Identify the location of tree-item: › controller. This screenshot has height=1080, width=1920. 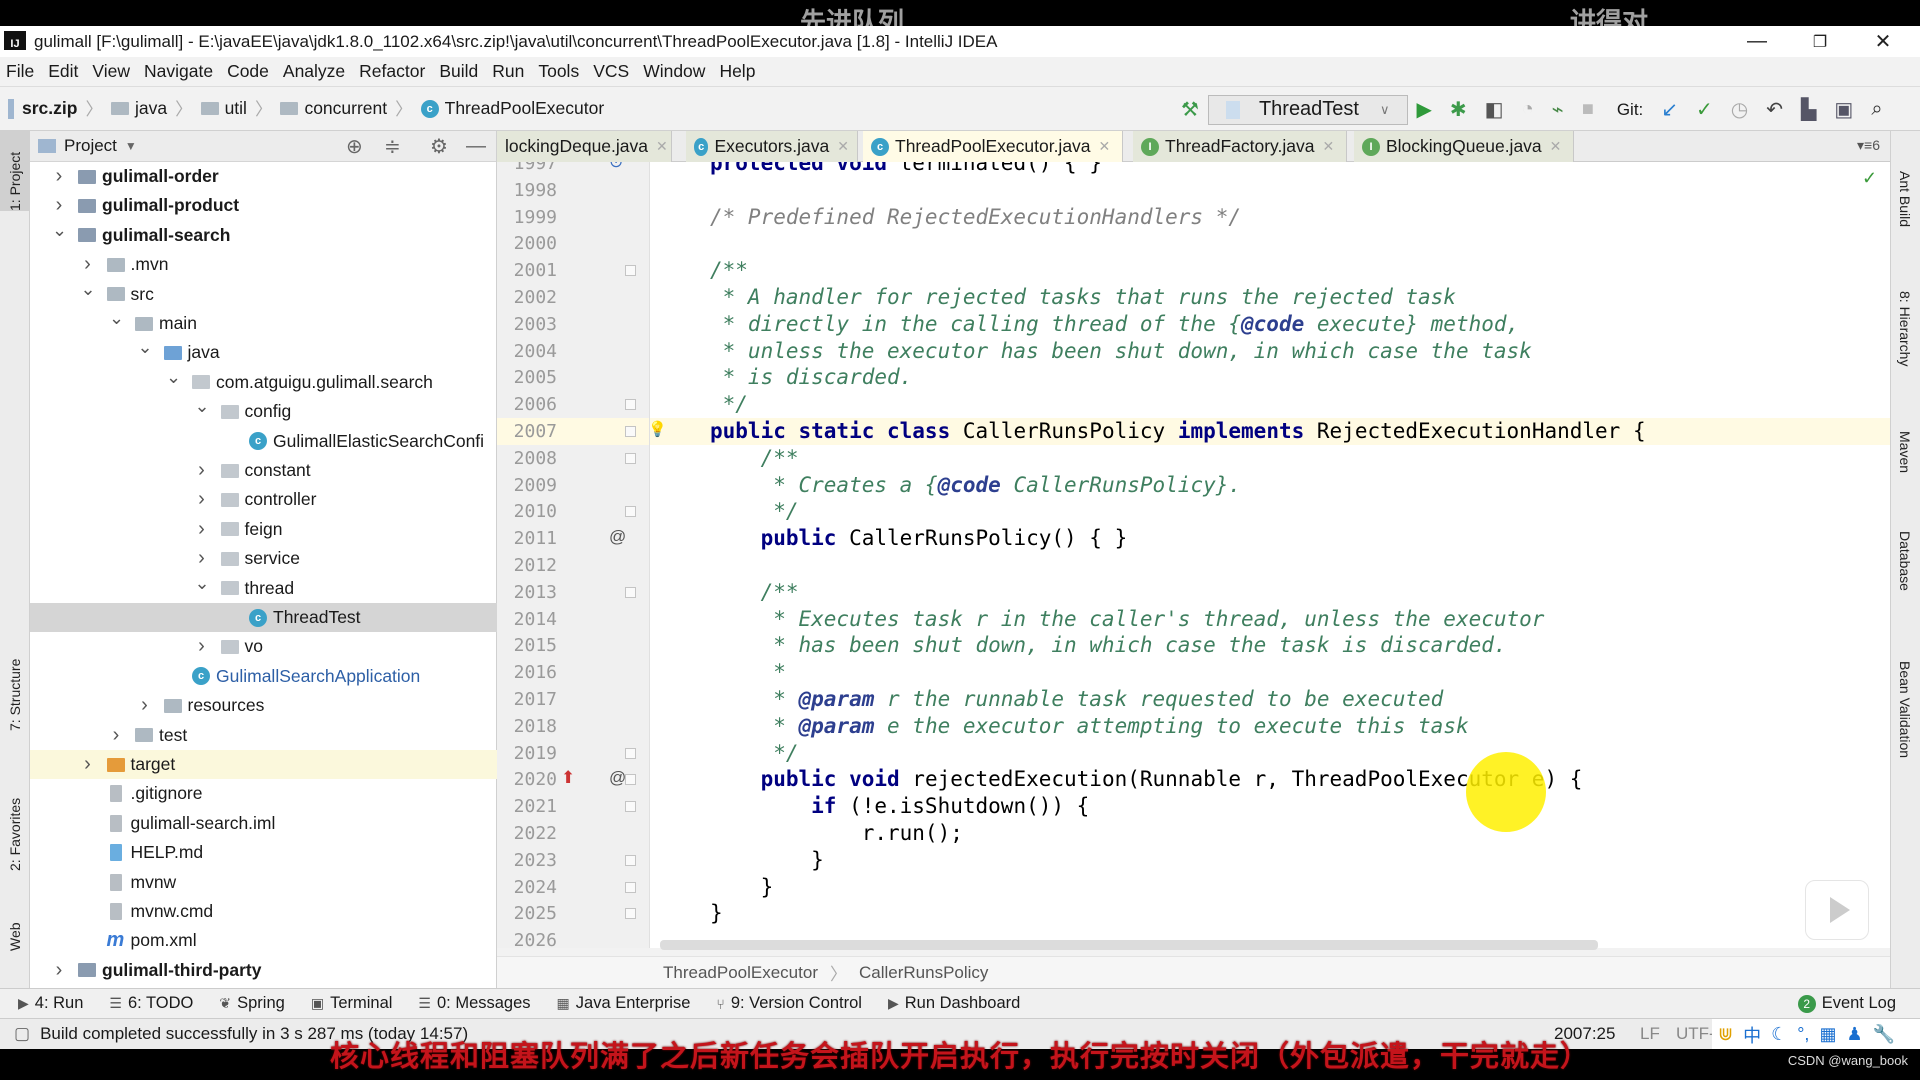
(263, 499).